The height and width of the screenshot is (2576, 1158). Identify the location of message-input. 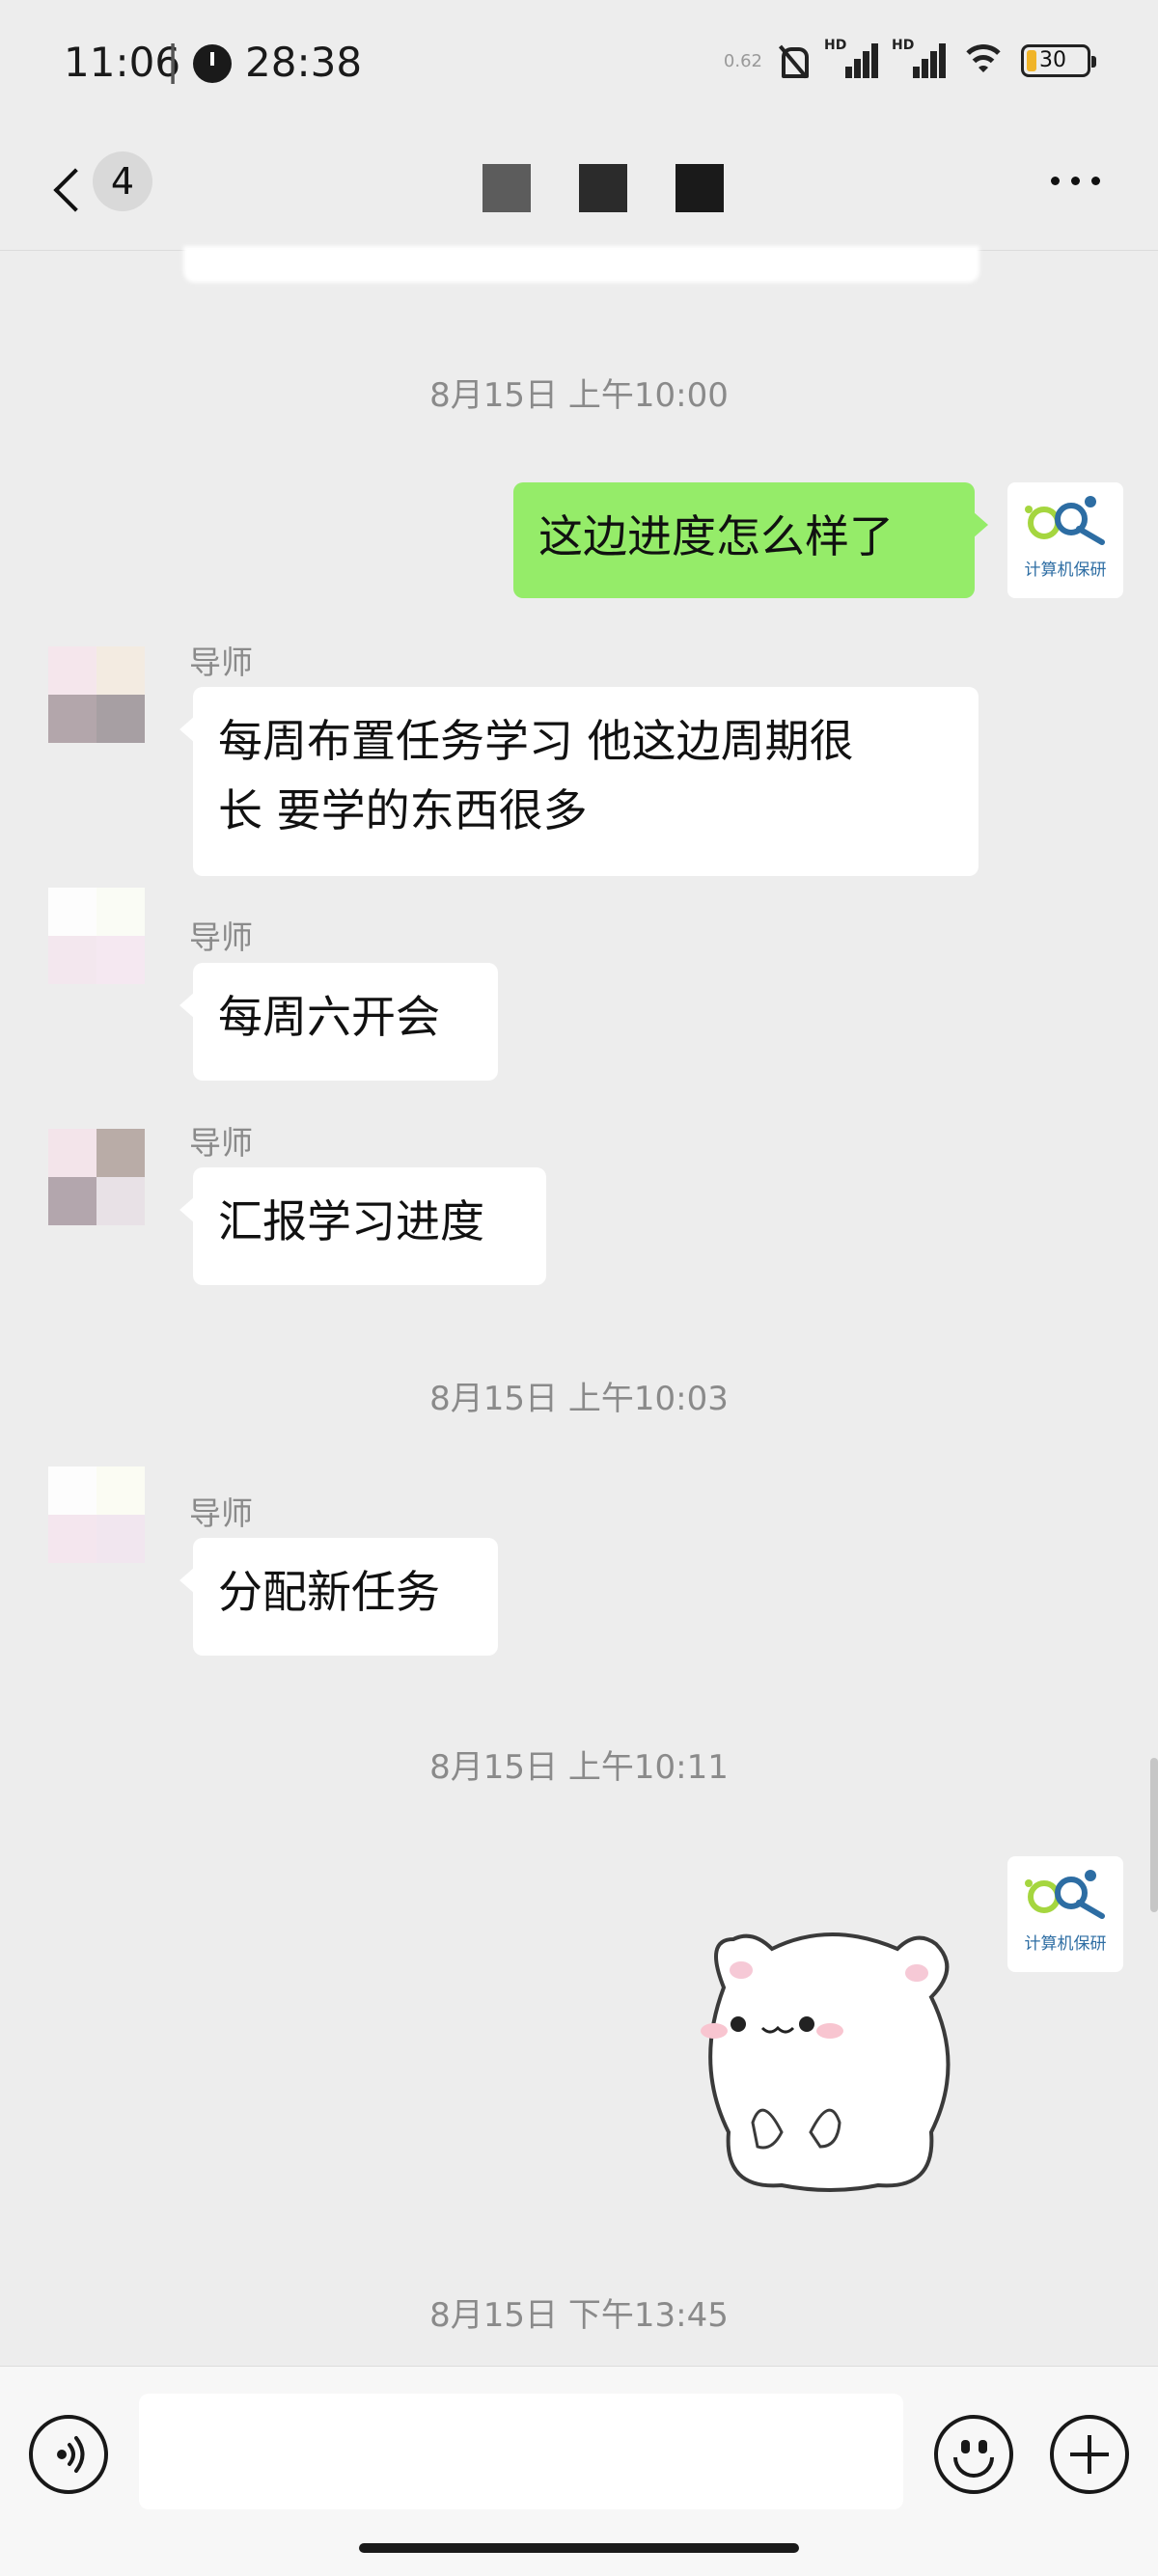
(521, 2451).